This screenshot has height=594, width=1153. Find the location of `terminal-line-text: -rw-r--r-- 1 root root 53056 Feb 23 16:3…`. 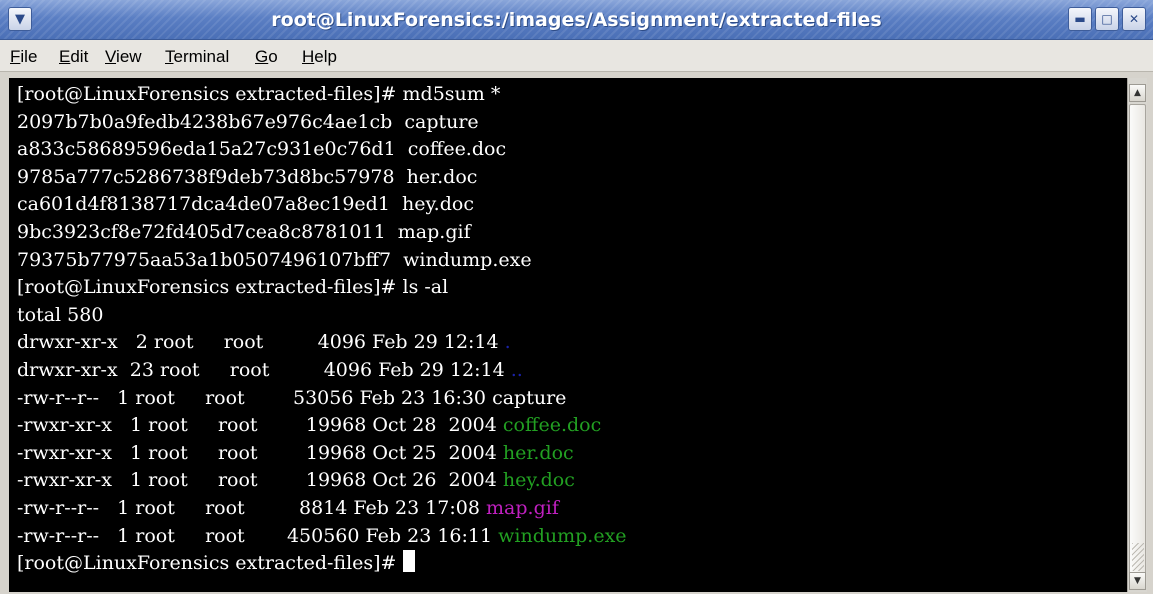

terminal-line-text: -rw-r--r-- 1 root root 53056 Feb 23 16:3… is located at coordinates (255, 397).